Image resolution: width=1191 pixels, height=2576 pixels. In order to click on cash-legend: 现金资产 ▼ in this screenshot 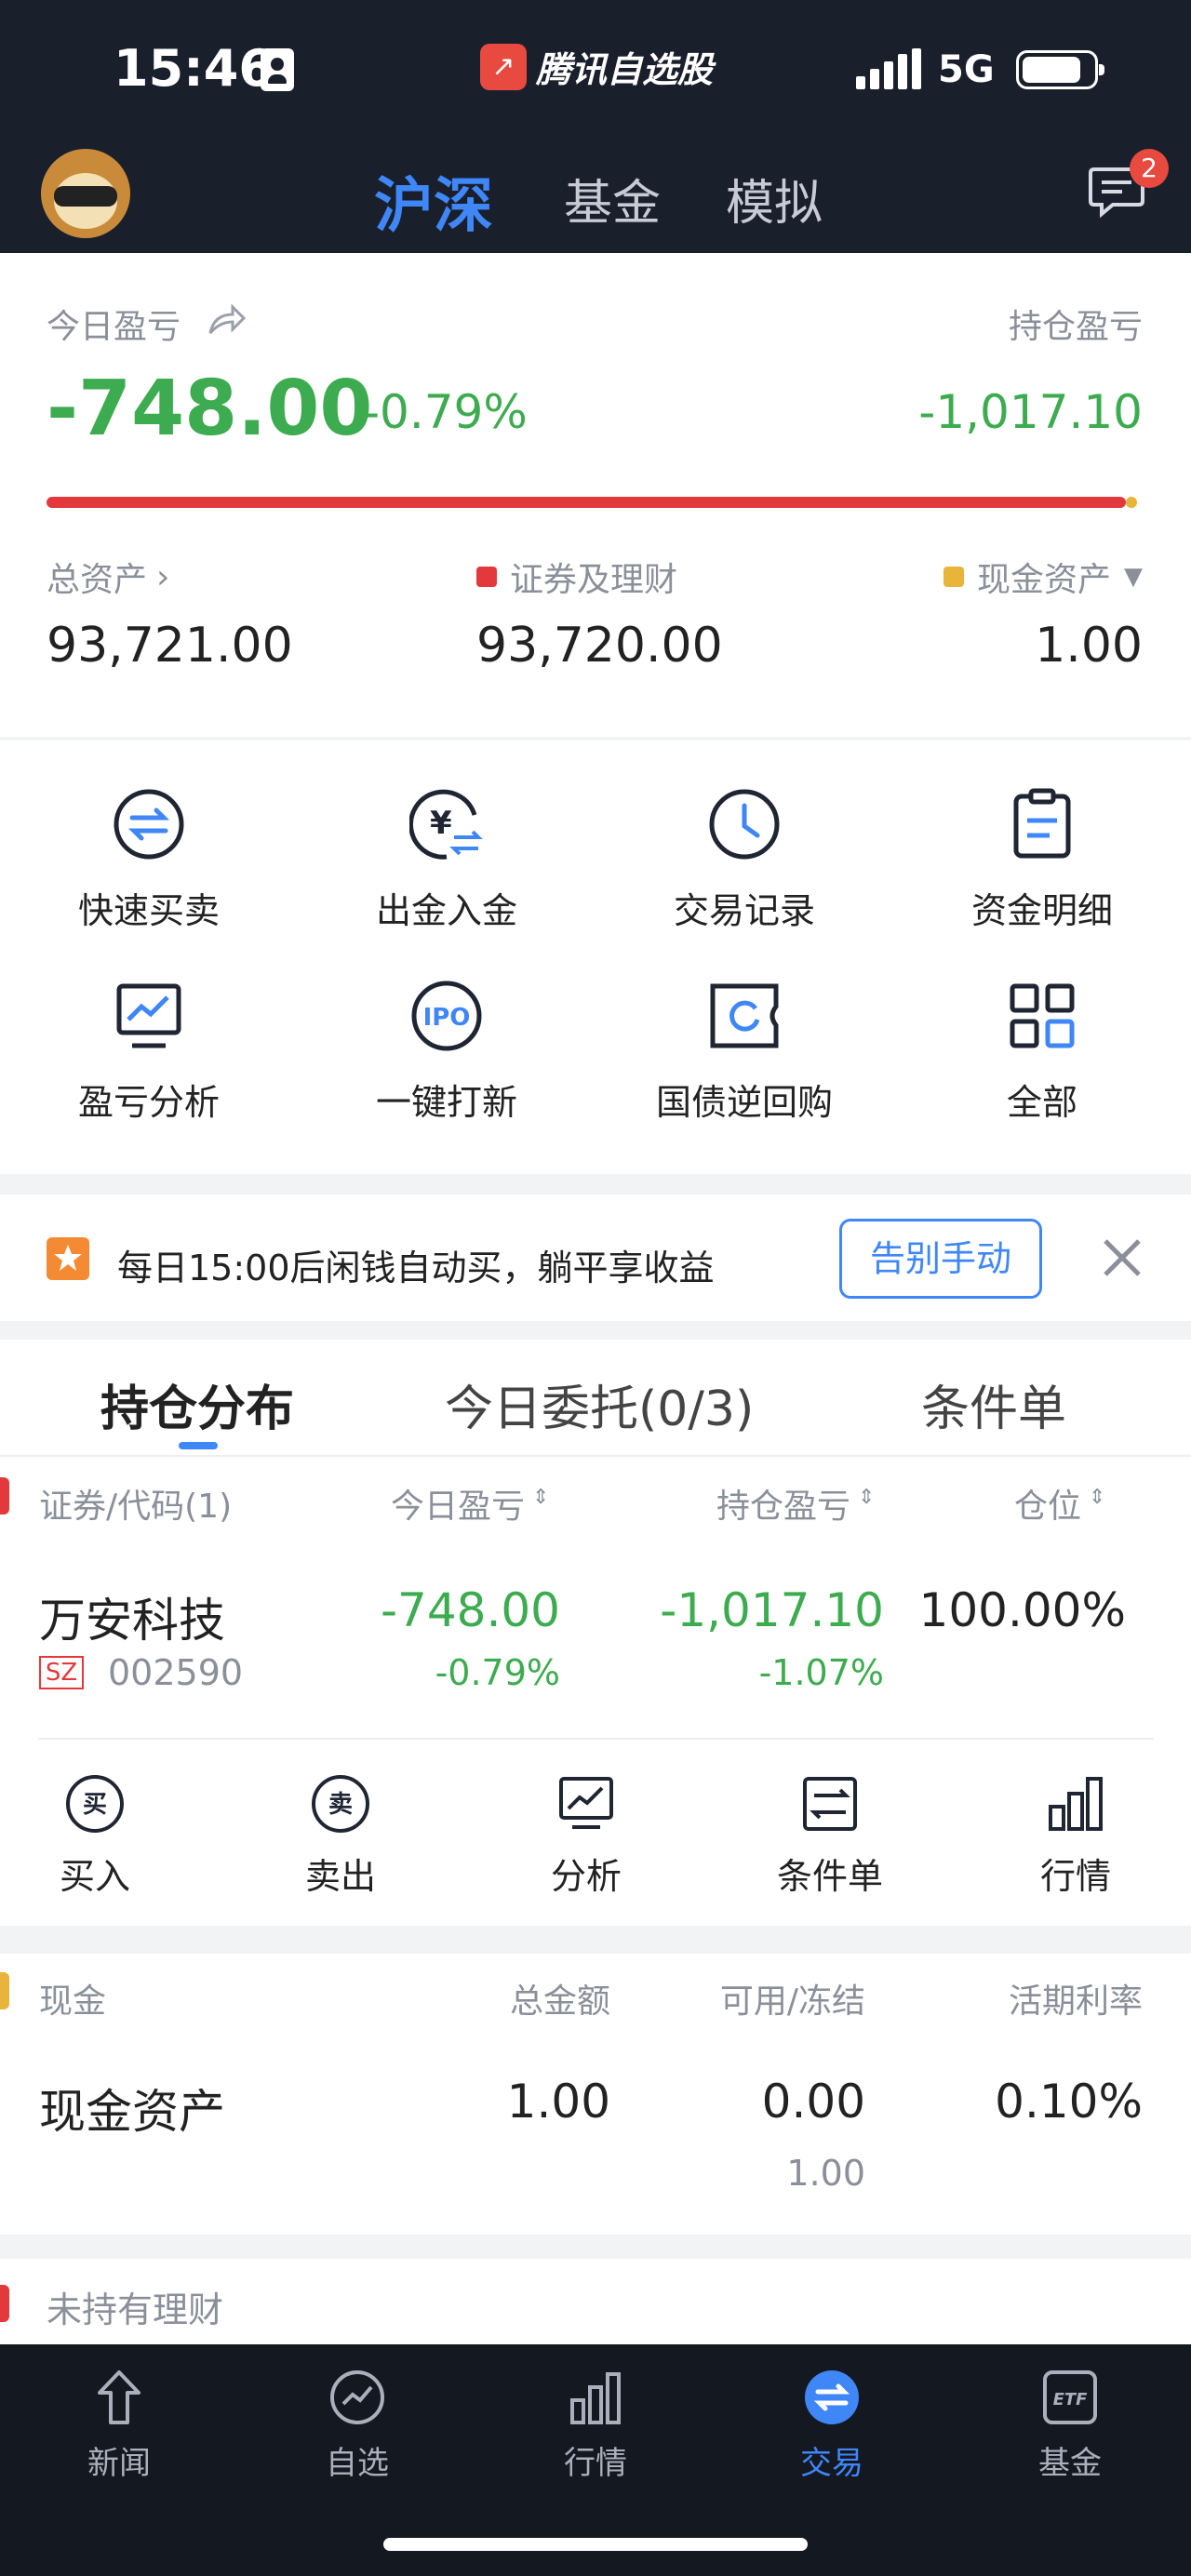, I will do `click(1043, 577)`.